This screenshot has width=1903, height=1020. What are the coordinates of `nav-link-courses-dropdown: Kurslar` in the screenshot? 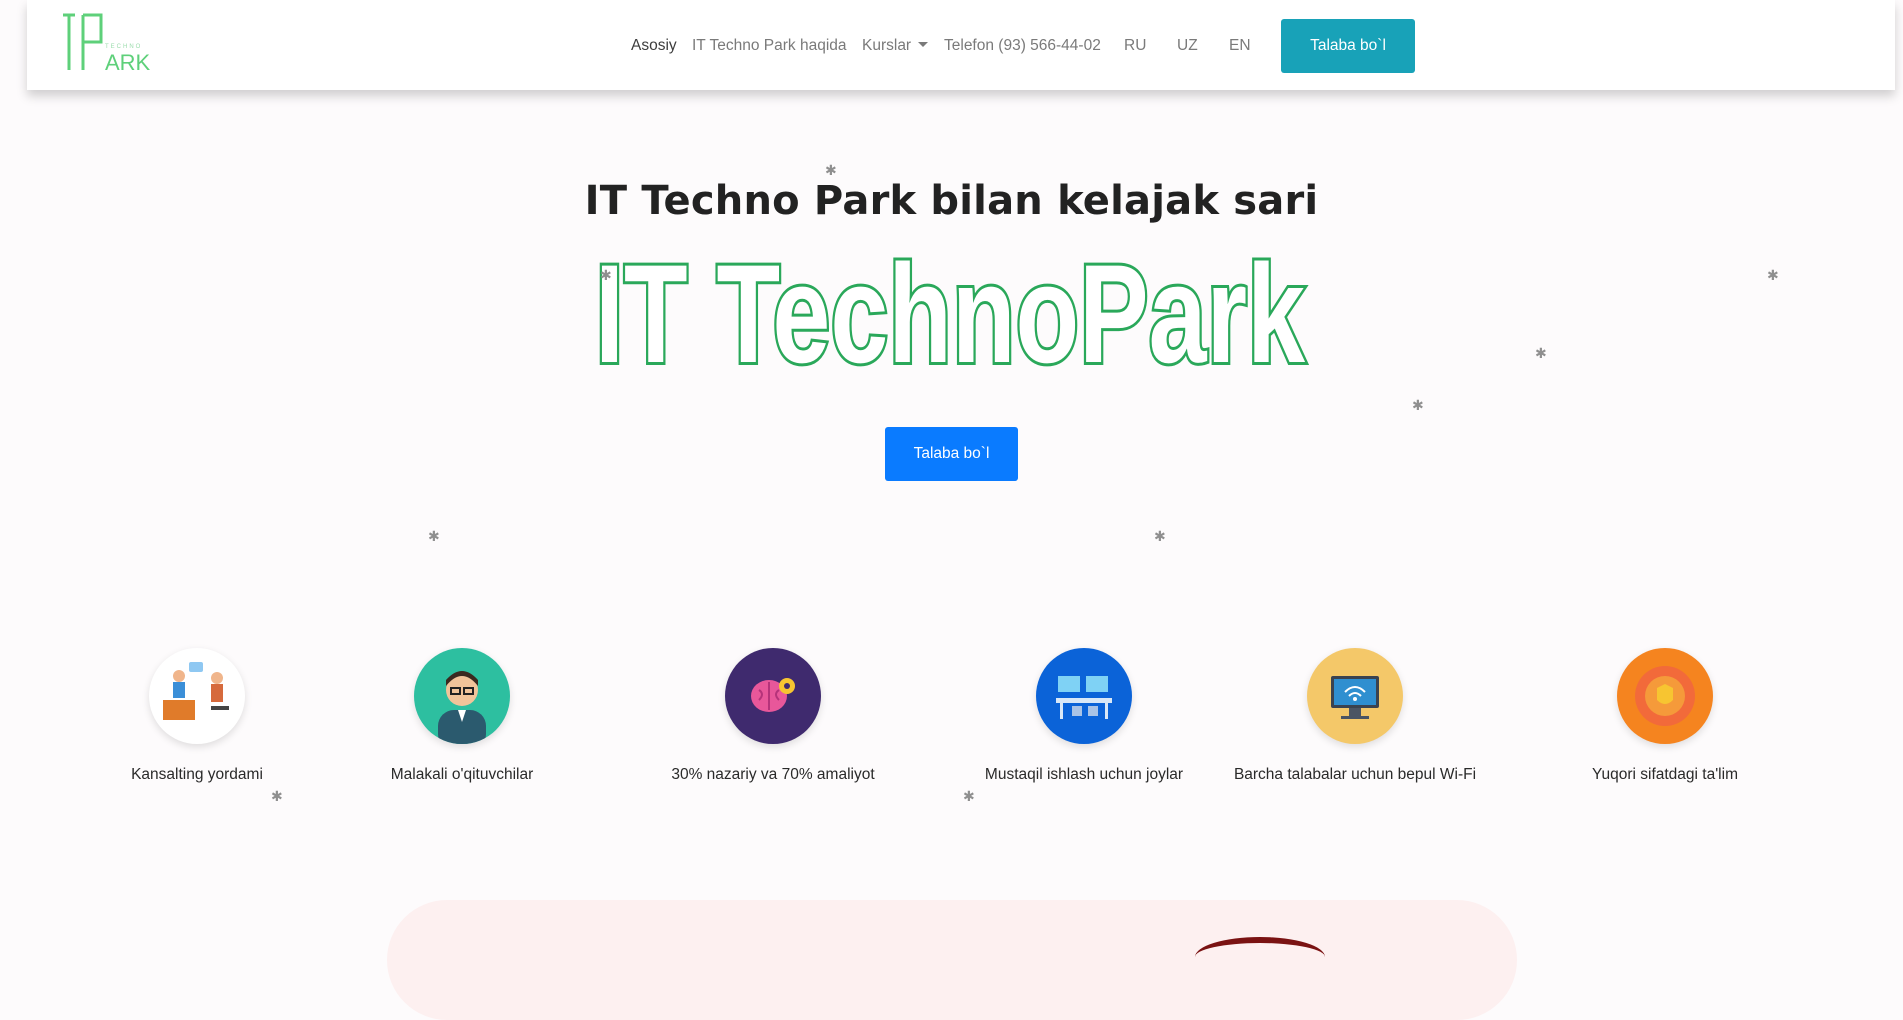 It's located at (895, 46).